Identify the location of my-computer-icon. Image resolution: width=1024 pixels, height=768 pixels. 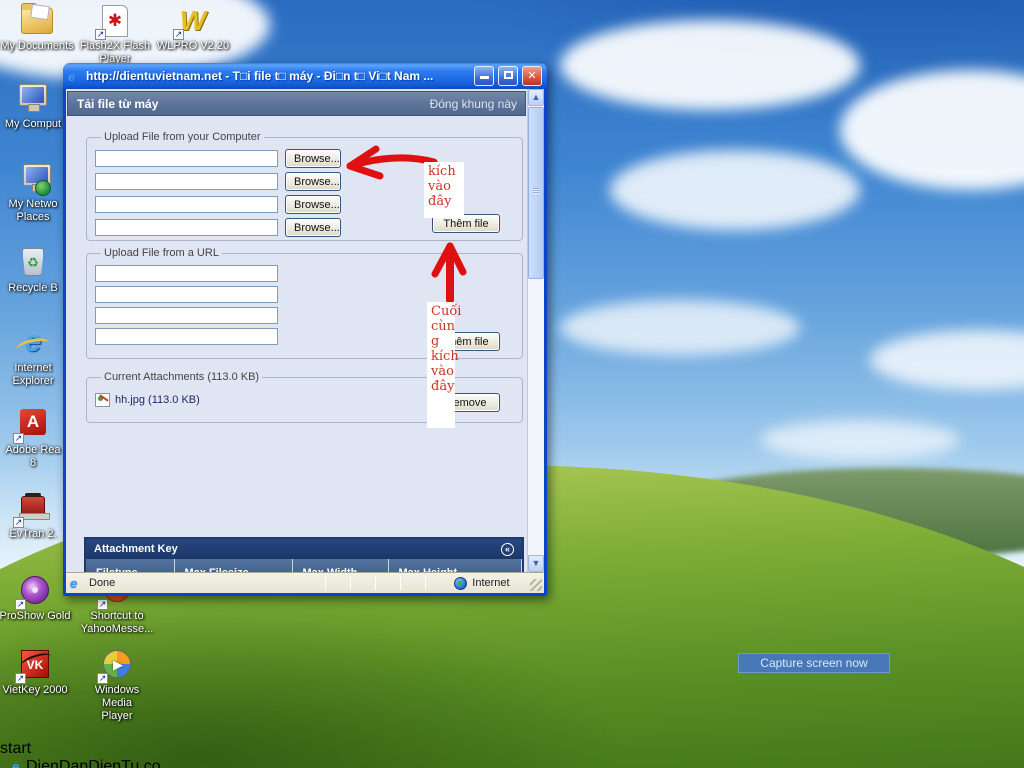
(33, 99).